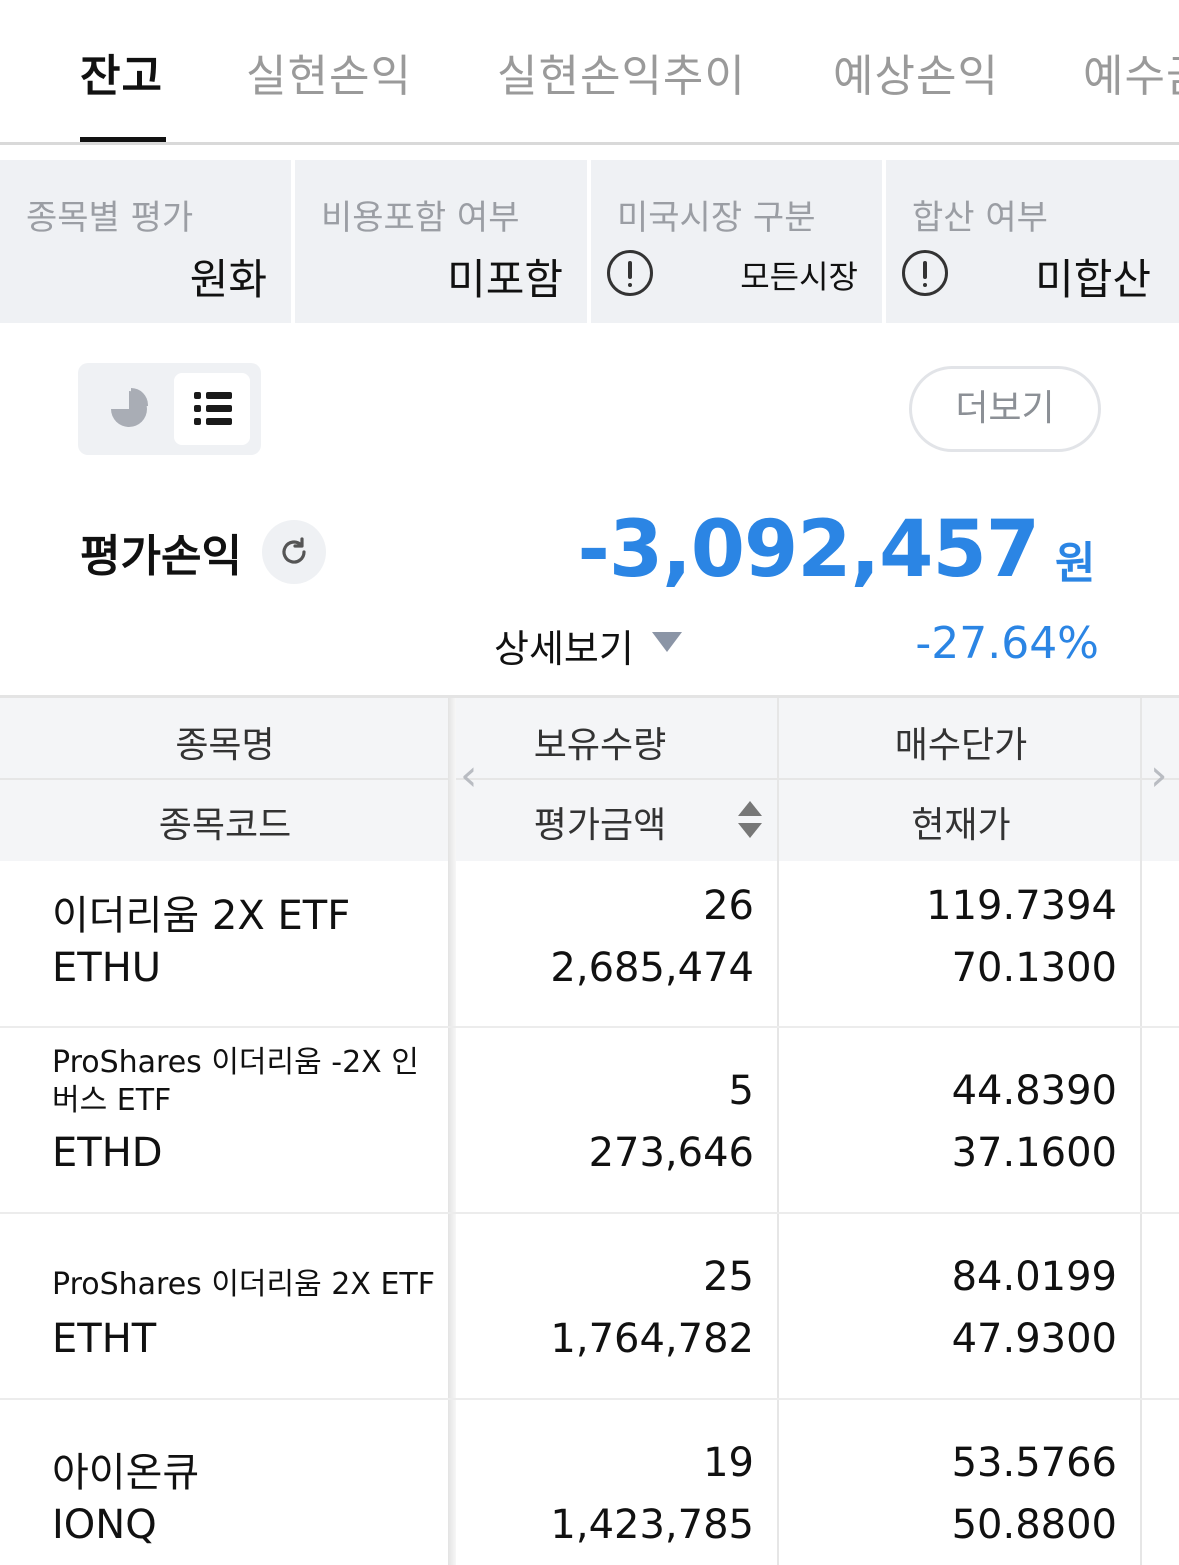 Image resolution: width=1179 pixels, height=1565 pixels. Describe the element at coordinates (1034, 1277) in the screenshot. I see `buy-price: 84.0199` at that location.